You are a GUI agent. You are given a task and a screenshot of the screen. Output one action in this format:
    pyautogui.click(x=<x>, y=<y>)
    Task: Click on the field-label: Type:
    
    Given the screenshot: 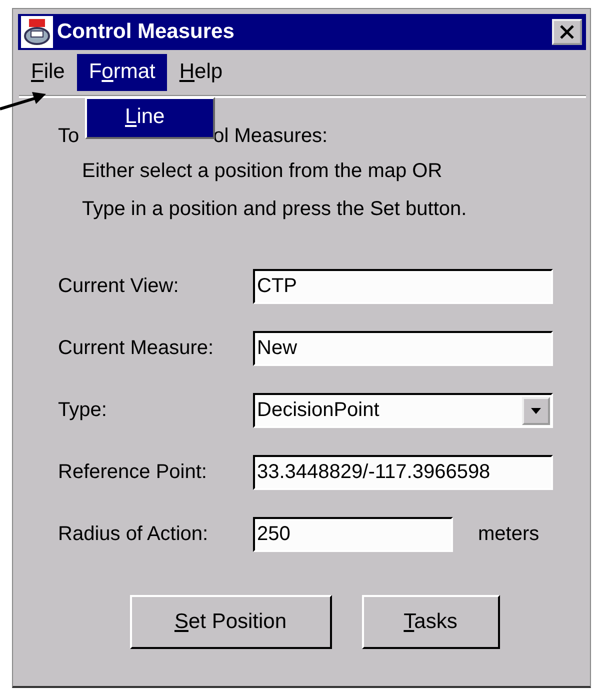 What is the action you would take?
    pyautogui.click(x=83, y=410)
    